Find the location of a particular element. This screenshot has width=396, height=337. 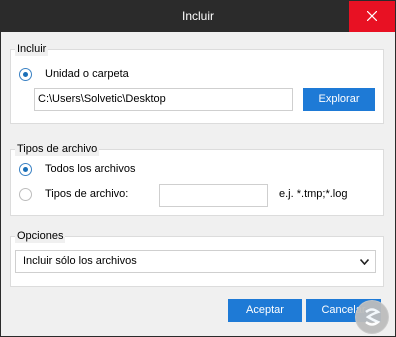

watermark-icon is located at coordinates (372, 317).